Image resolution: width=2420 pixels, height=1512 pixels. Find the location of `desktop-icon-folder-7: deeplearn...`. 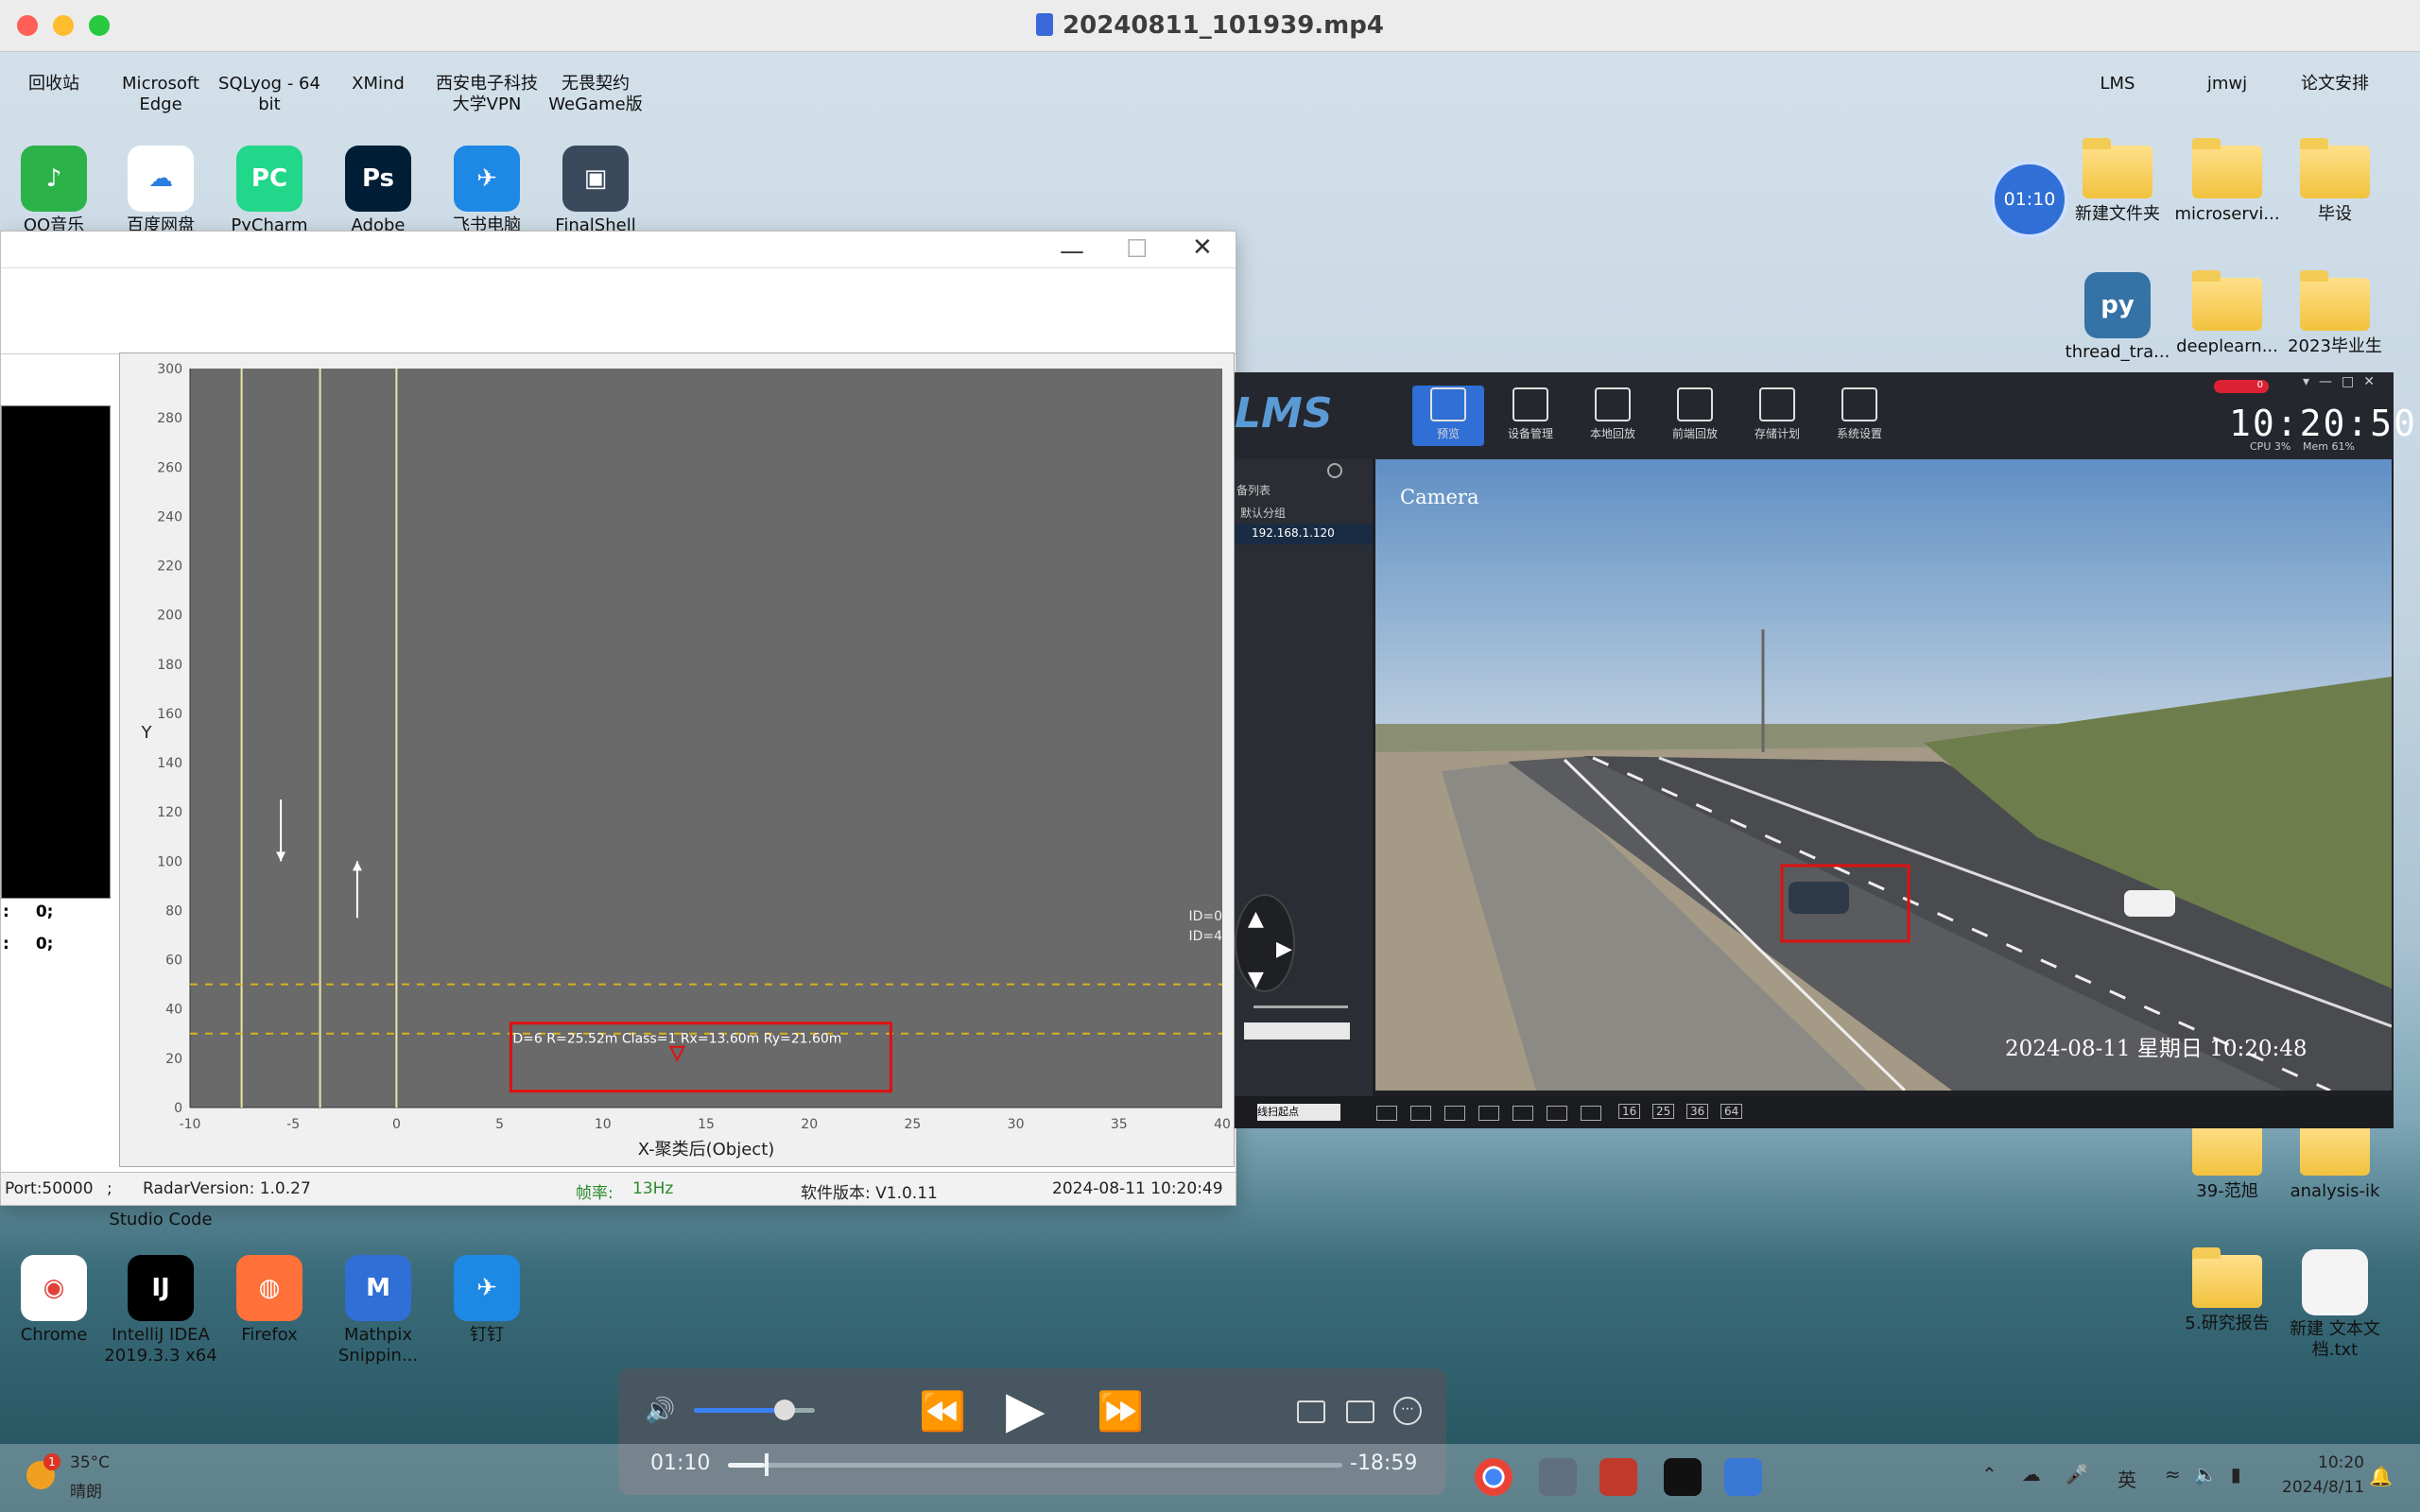

desktop-icon-folder-7: deeplearn... is located at coordinates (2227, 313).